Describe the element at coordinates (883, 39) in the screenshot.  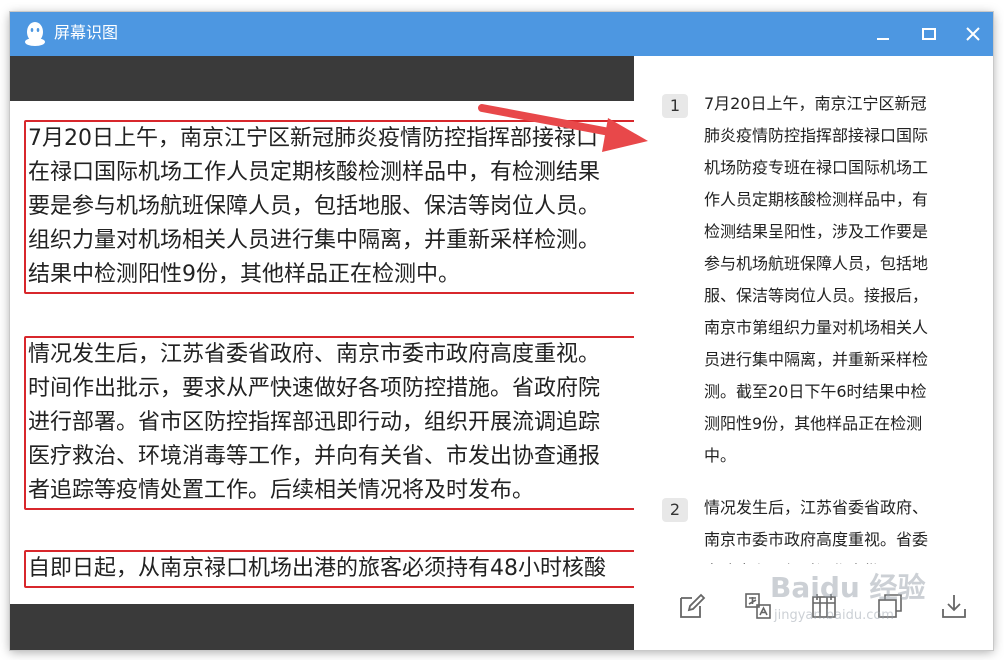
I see `minimize-icon` at that location.